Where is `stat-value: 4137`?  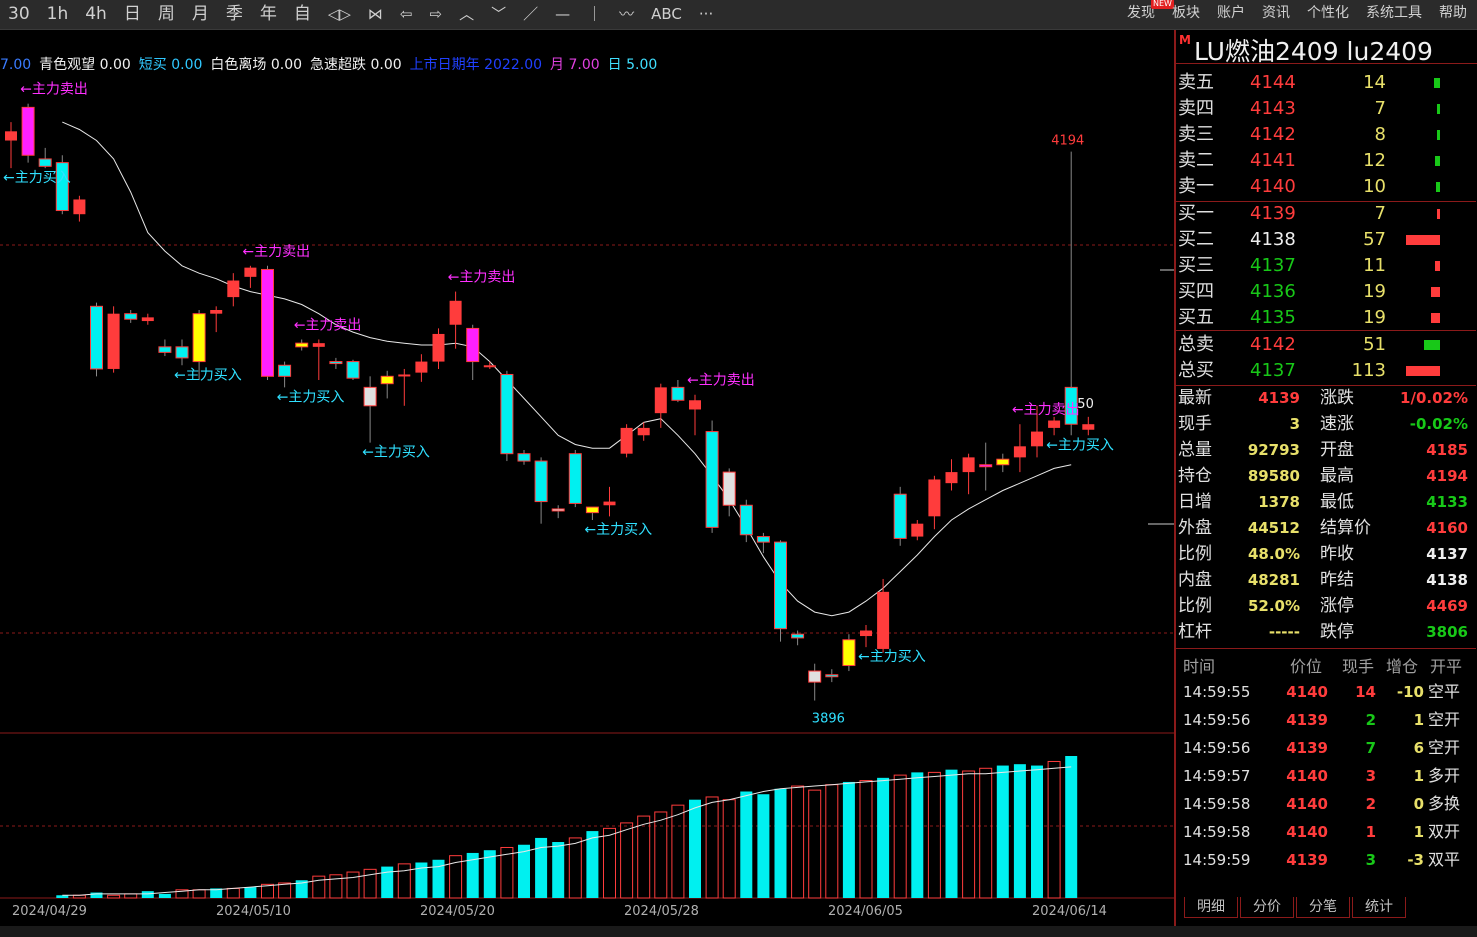 stat-value: 4137 is located at coordinates (1447, 554).